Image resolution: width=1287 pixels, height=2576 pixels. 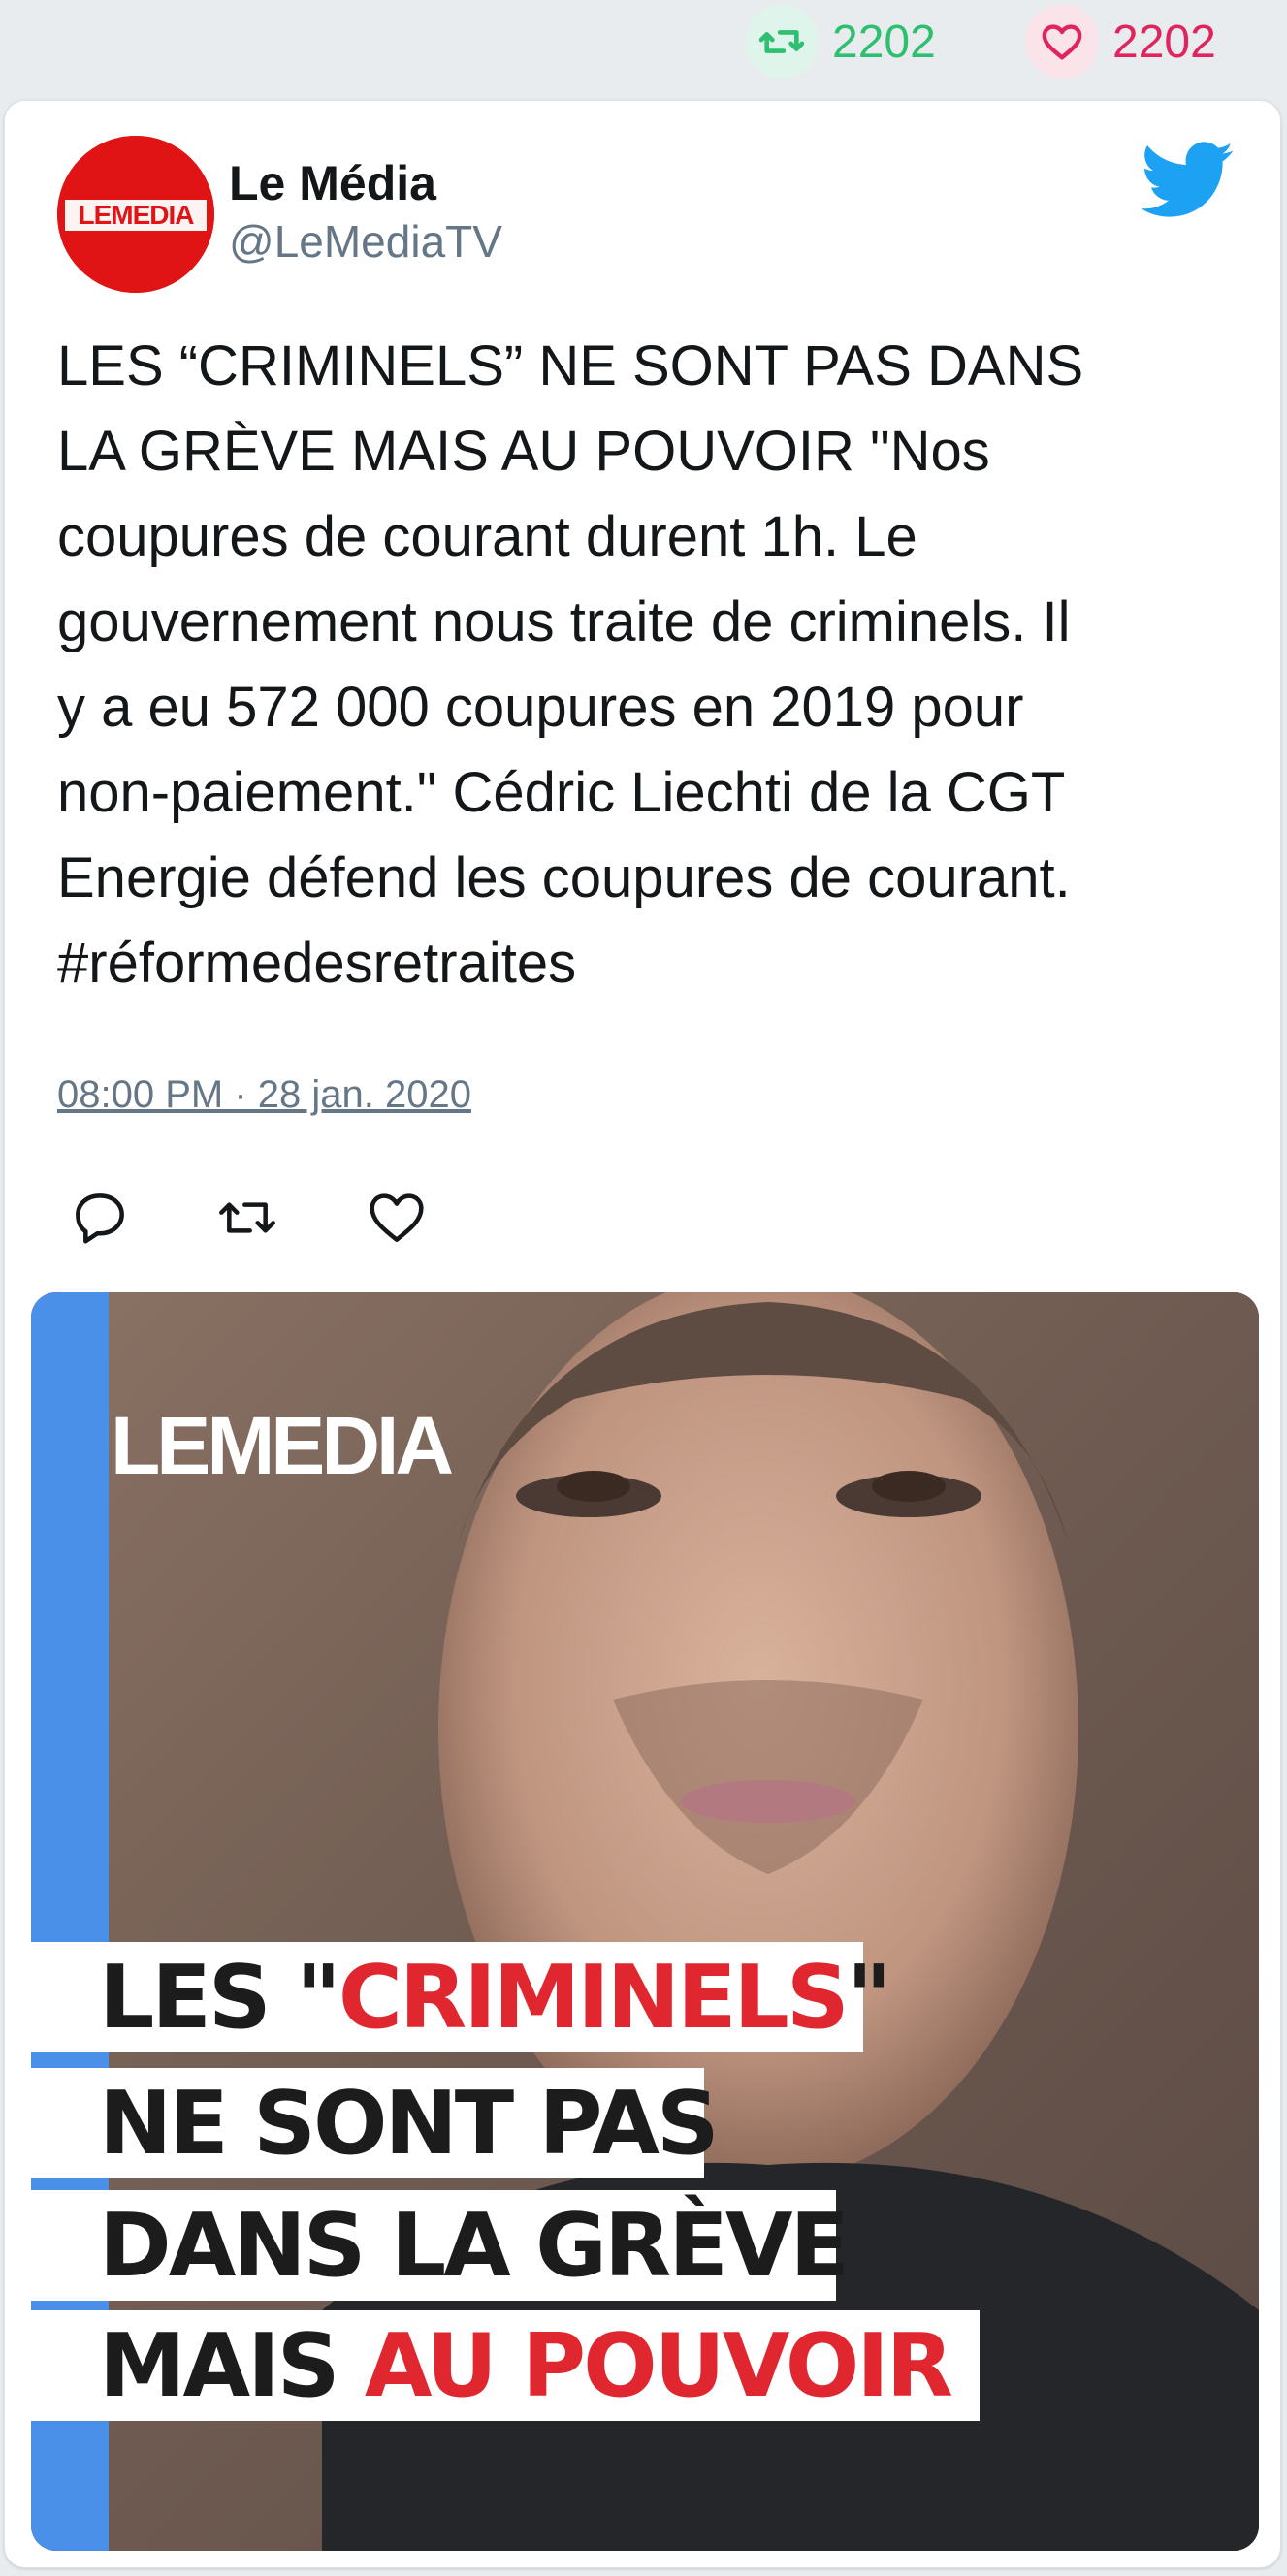 I want to click on headline-text: ", so click(x=869, y=1997).